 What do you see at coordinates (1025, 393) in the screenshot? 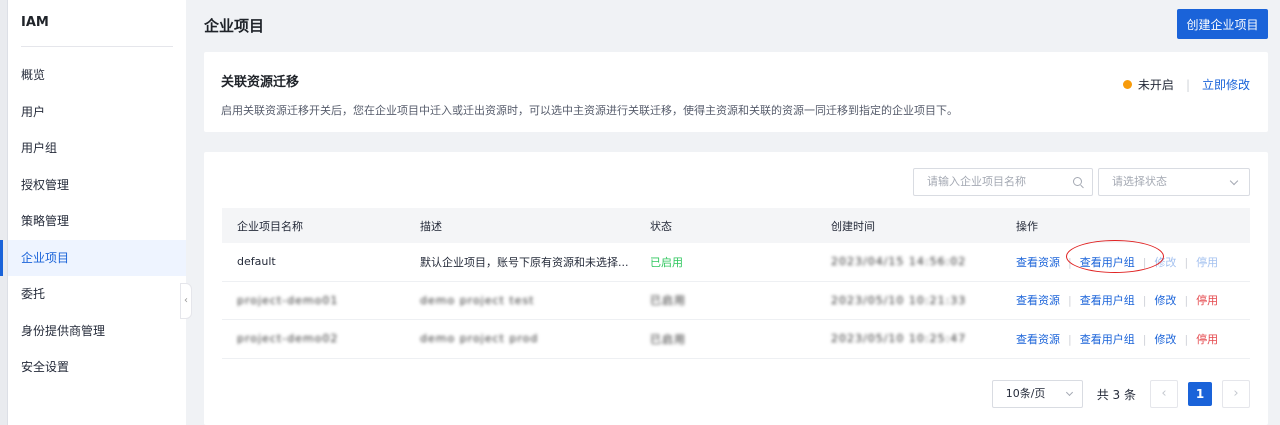
I see `page-size-label: 10条/页` at bounding box center [1025, 393].